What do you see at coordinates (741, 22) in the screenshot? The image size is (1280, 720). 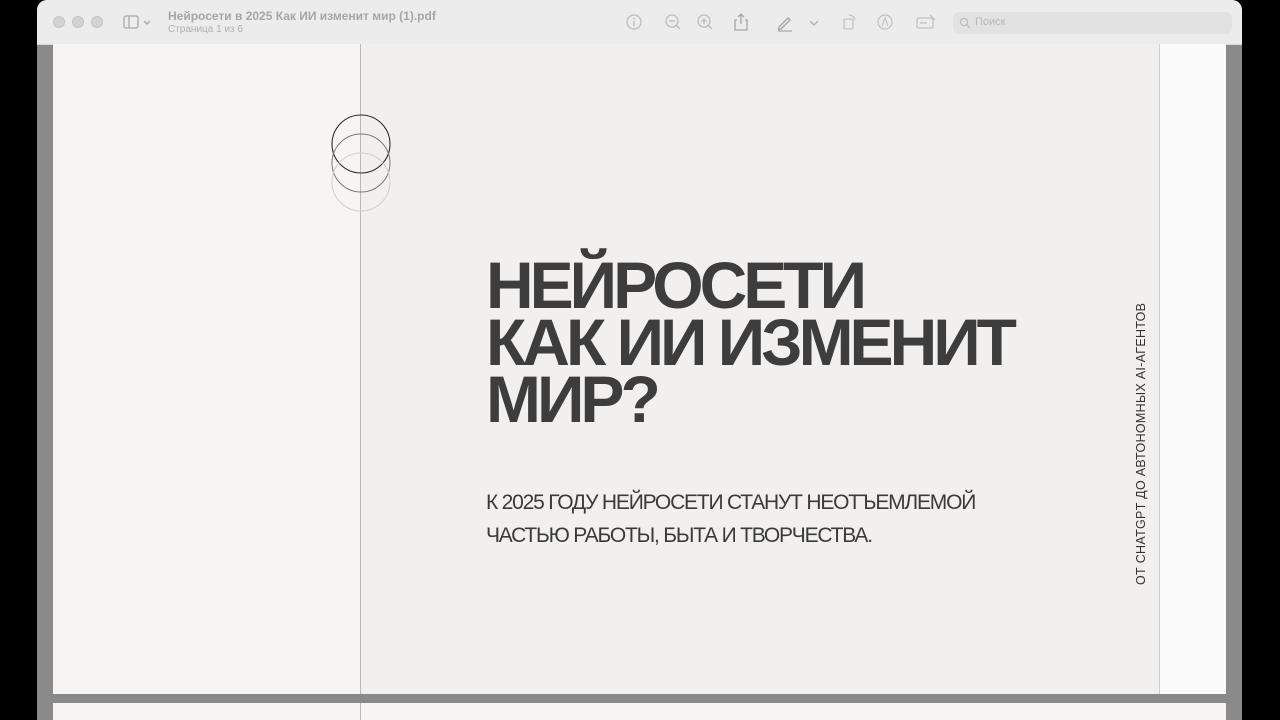 I see `share-icon` at bounding box center [741, 22].